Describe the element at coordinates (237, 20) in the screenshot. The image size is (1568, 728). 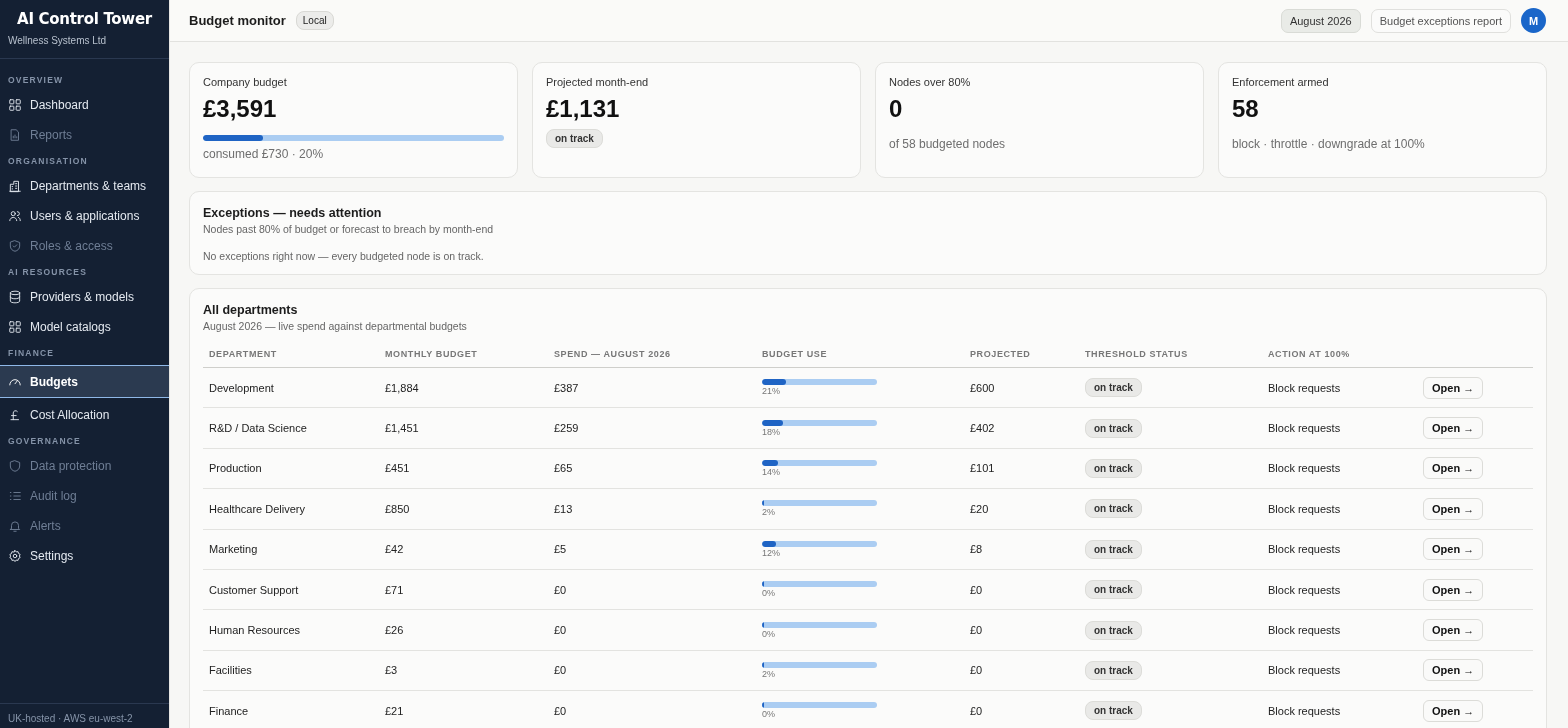
I see `page-title: Budget monitor` at that location.